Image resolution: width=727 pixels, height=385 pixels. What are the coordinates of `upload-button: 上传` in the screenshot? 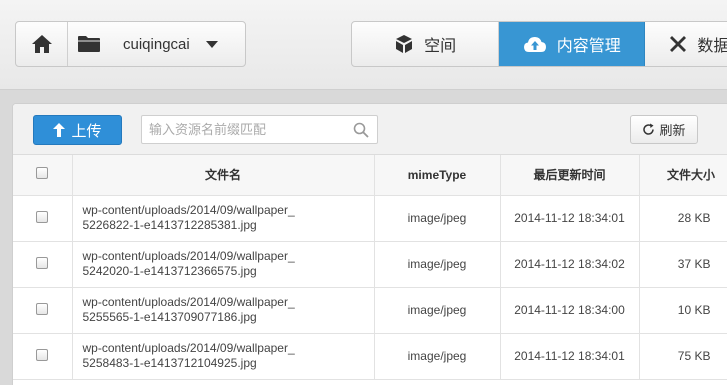 It's located at (77, 130).